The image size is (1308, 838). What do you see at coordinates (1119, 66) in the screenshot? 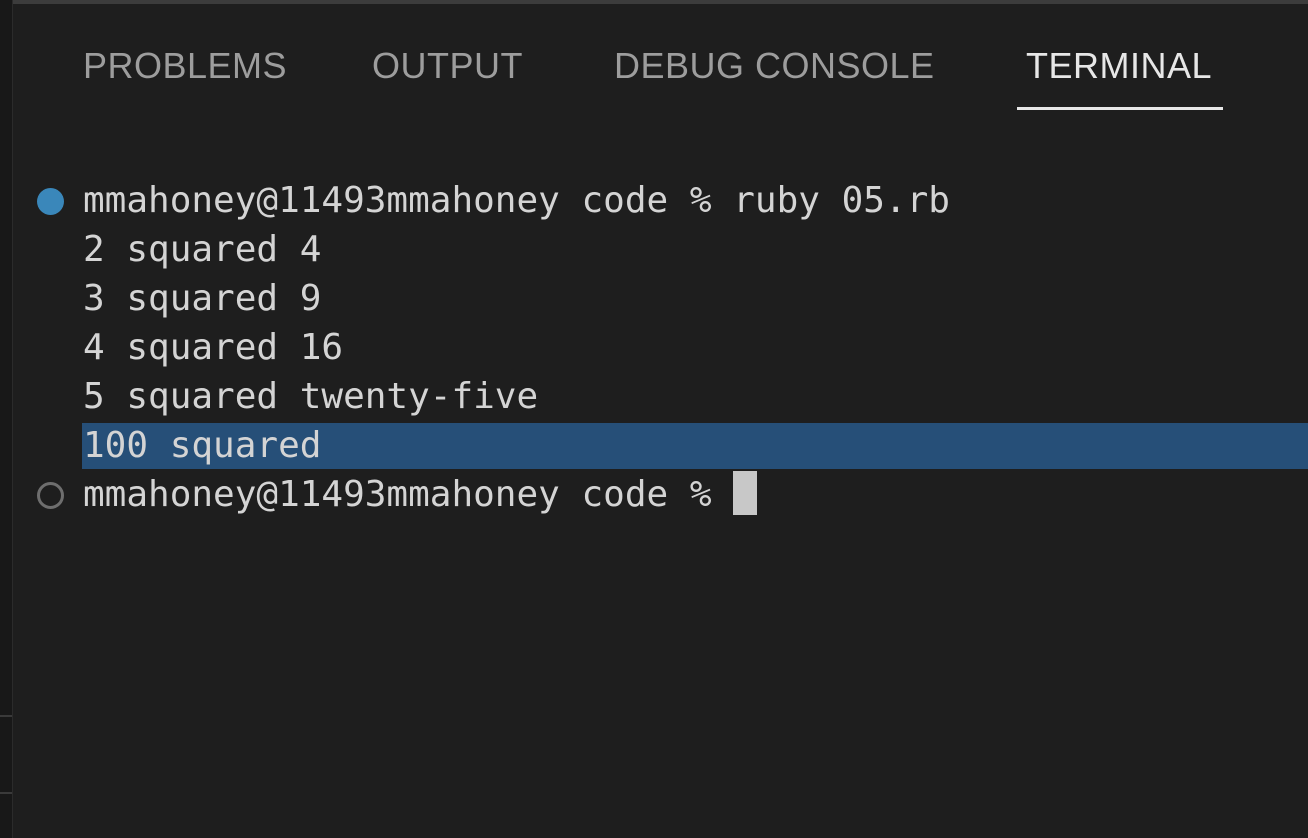
I see `tab-terminal: TERMINAL` at bounding box center [1119, 66].